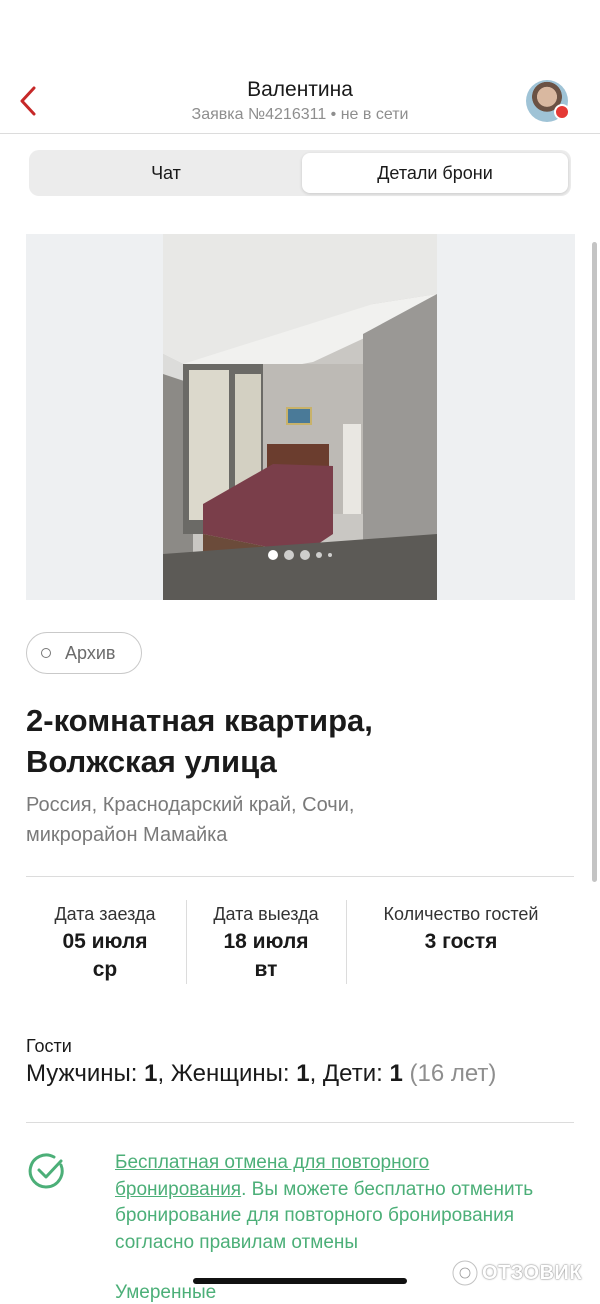 This screenshot has width=600, height=1304. I want to click on listing-title: 2-комнатная квартира, Волжская улица, so click(296, 741).